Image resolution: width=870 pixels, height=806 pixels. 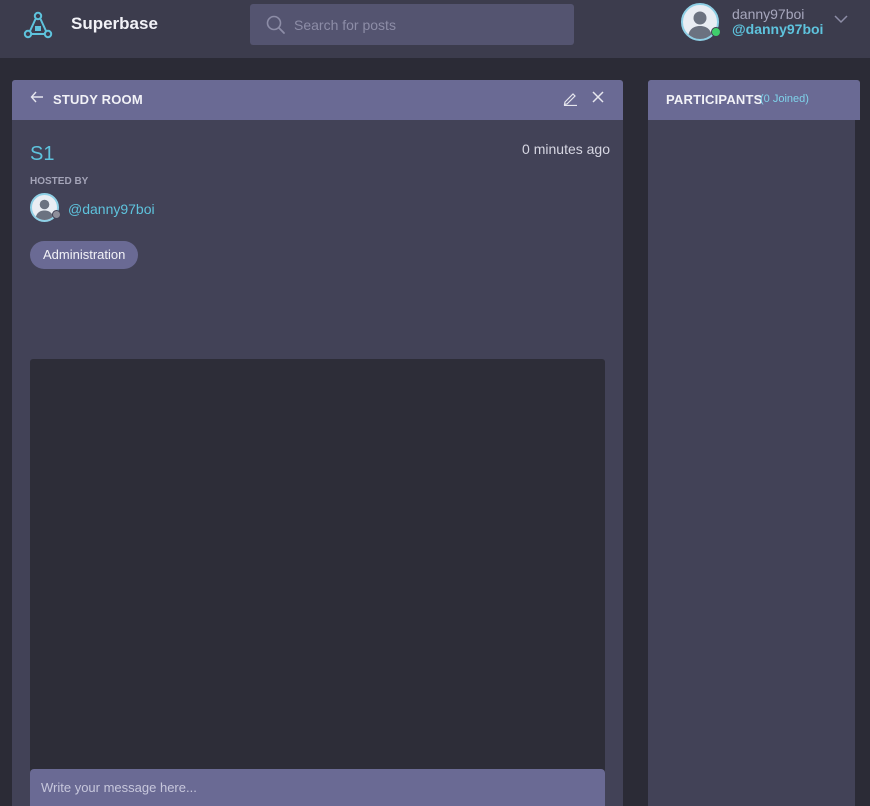 What do you see at coordinates (59, 181) in the screenshot?
I see `hosted-by-label: HOSTED BY` at bounding box center [59, 181].